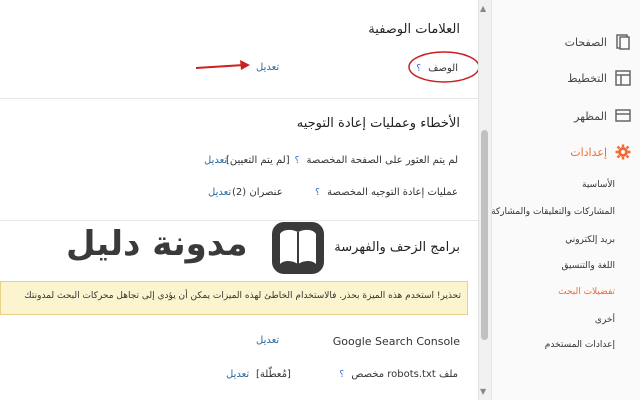  I want to click on sidebar-item-label: الصفحات, so click(585, 42).